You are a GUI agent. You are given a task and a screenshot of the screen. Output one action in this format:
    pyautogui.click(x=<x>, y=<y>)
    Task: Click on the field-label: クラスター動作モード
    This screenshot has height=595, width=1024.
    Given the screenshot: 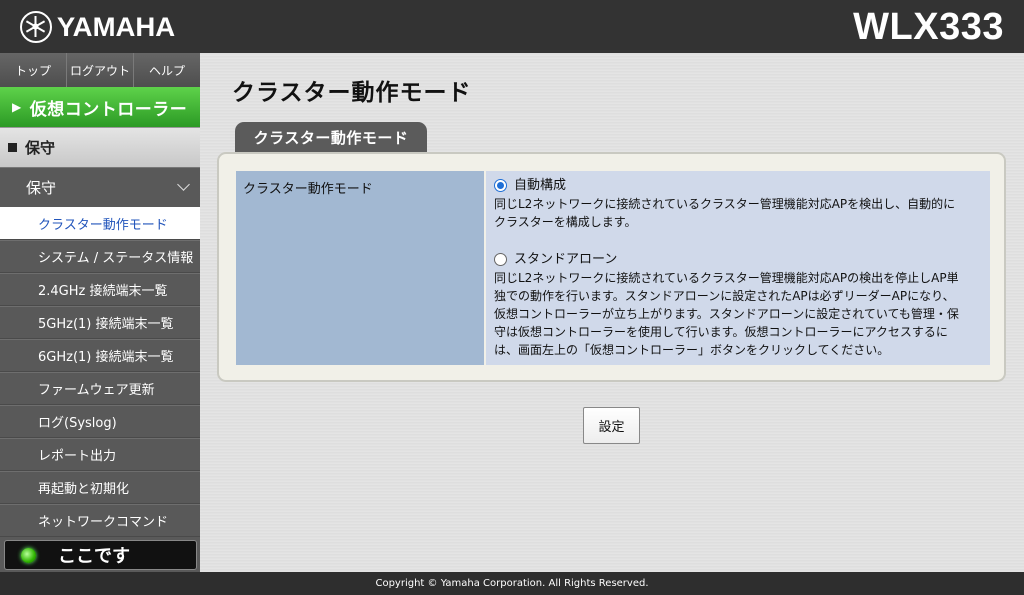 What is the action you would take?
    pyautogui.click(x=360, y=268)
    